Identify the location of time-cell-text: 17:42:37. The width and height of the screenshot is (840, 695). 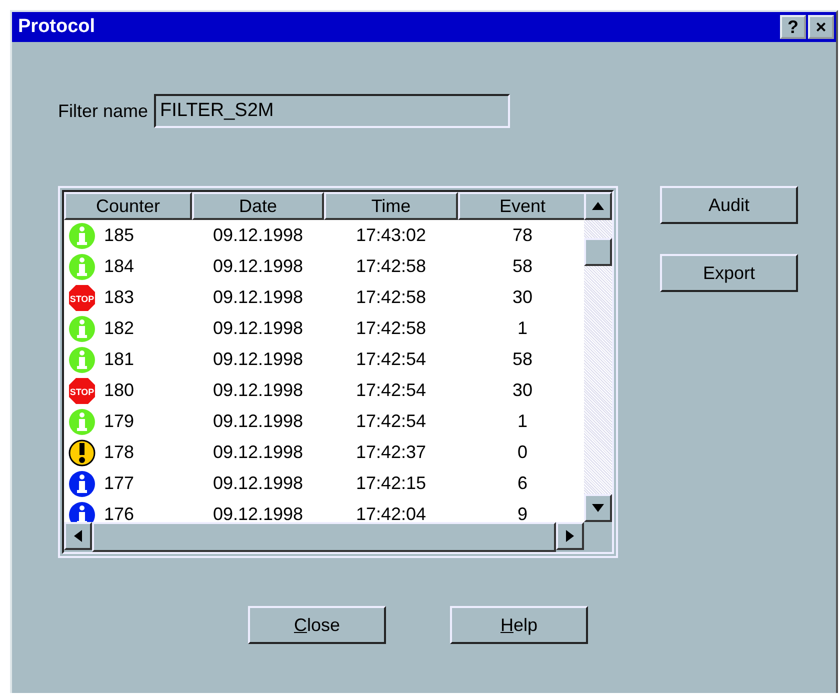
(391, 452).